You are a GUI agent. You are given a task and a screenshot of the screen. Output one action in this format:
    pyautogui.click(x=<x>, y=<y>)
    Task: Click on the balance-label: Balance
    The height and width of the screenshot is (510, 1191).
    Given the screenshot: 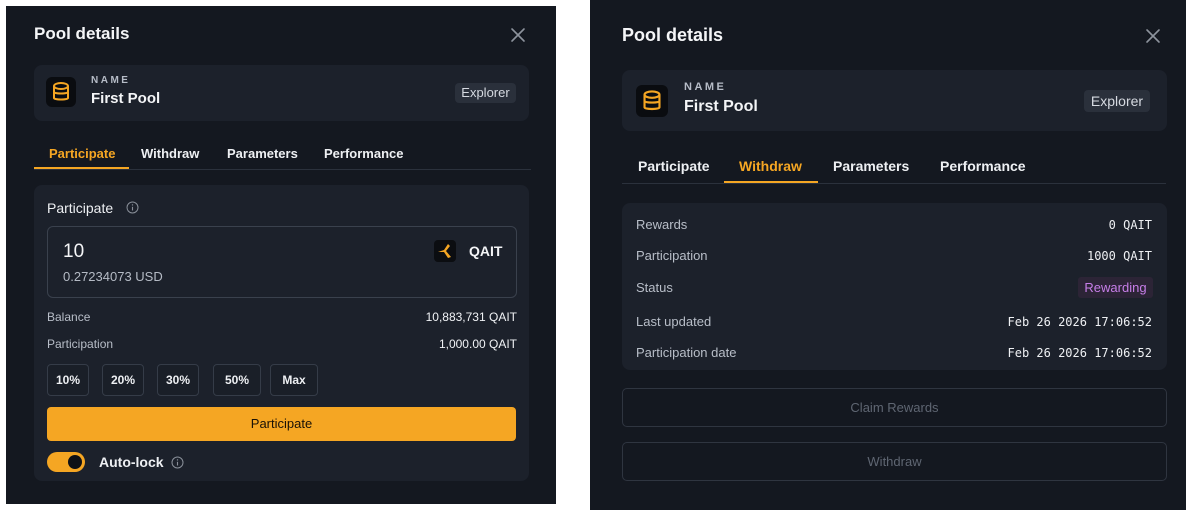 What is the action you would take?
    pyautogui.click(x=69, y=317)
    